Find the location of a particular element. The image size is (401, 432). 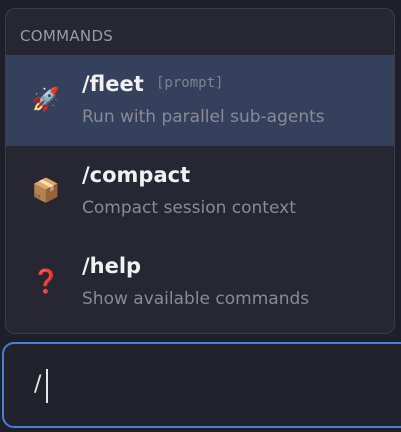

command-hint: [prompt] is located at coordinates (190, 83).